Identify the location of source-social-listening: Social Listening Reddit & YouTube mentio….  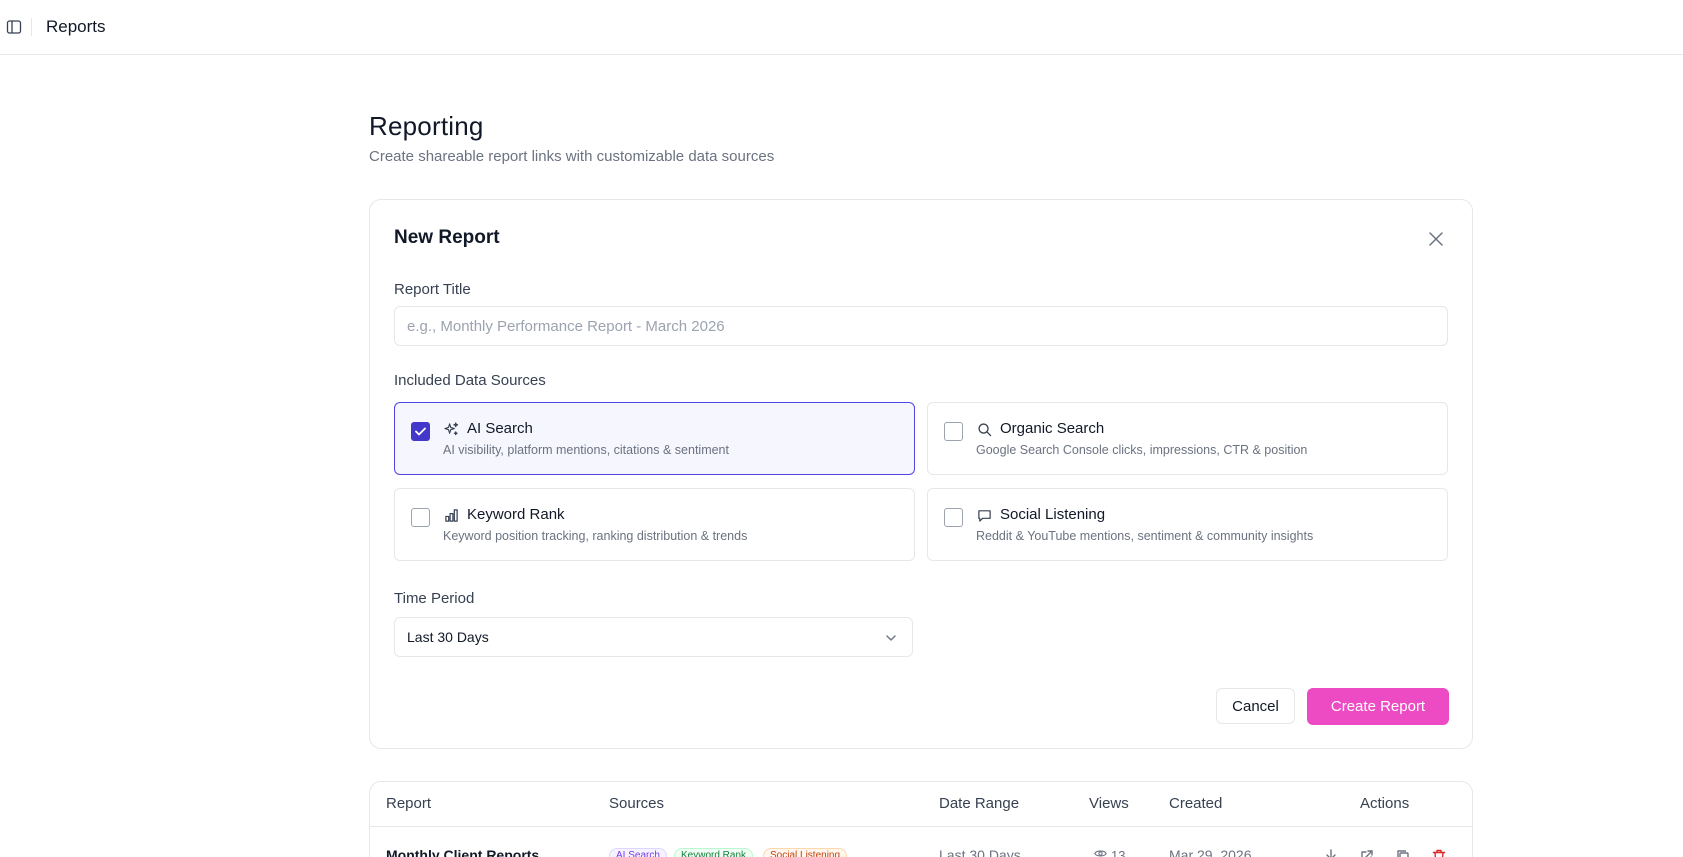
(1187, 524).